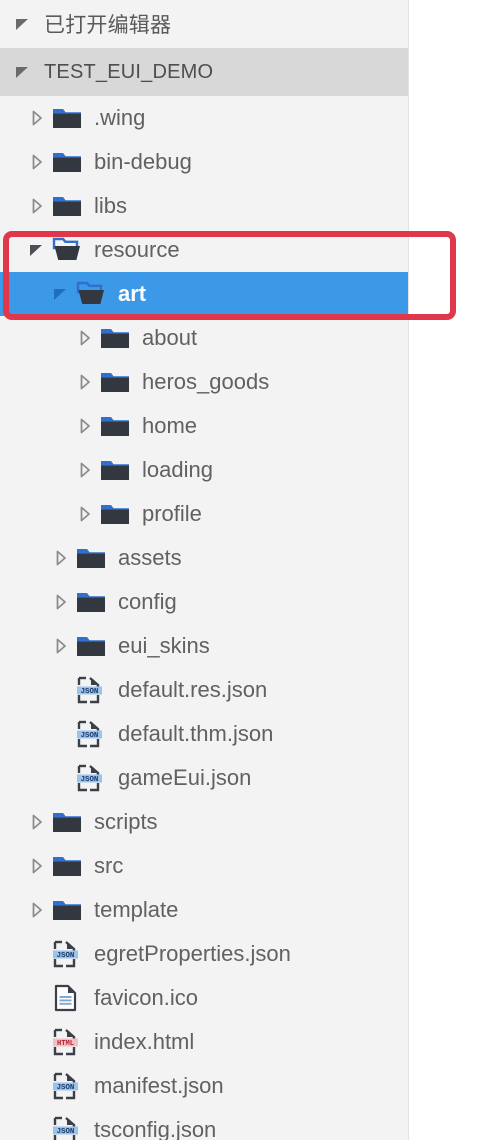  I want to click on tree-row-label: .wing, so click(120, 117).